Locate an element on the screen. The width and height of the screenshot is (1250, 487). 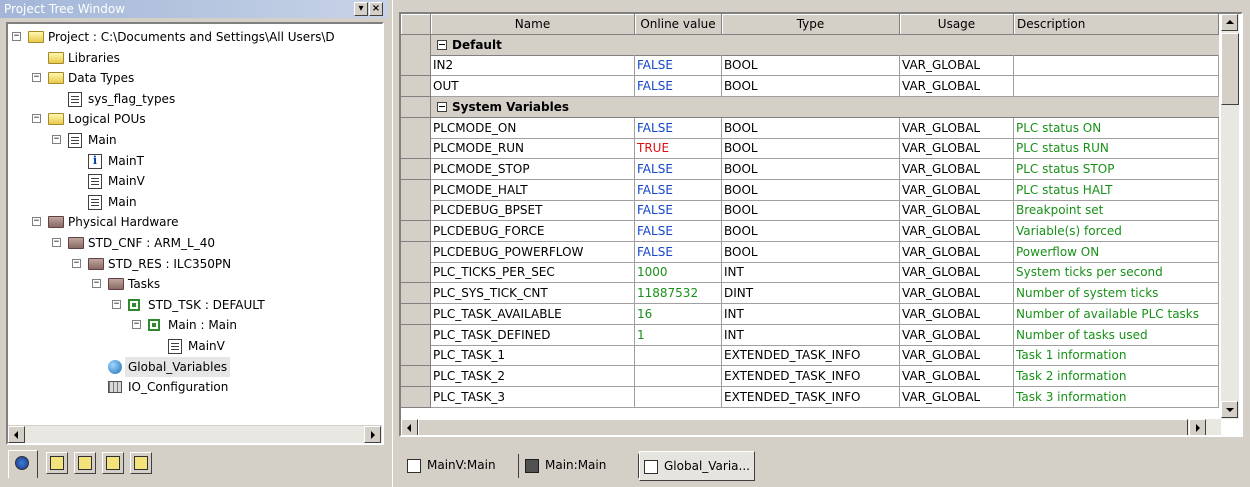
variable-name-cell: PLCDEBUG_BPSET is located at coordinates (533, 211).